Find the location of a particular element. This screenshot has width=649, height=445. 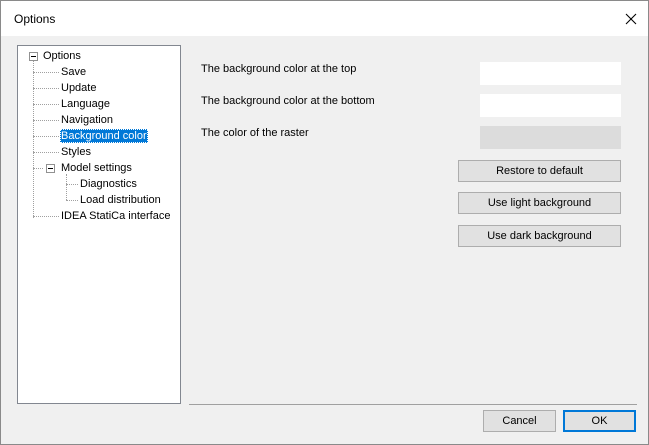

ok-button: OK is located at coordinates (599, 421).